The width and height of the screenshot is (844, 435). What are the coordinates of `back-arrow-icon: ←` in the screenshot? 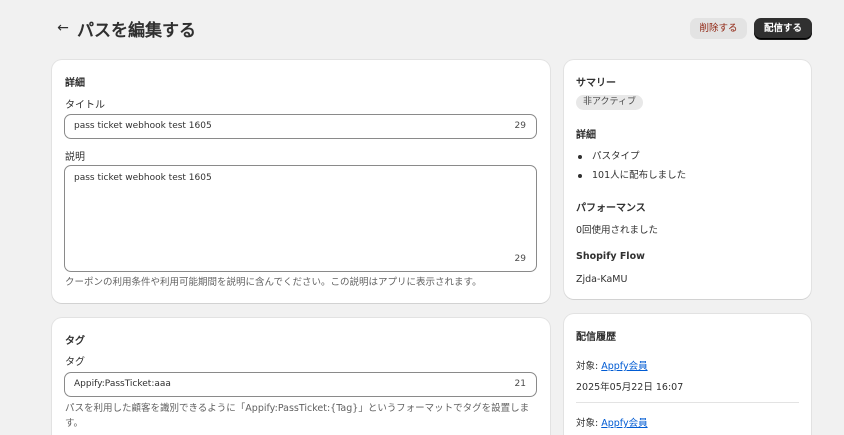 It's located at (63, 28).